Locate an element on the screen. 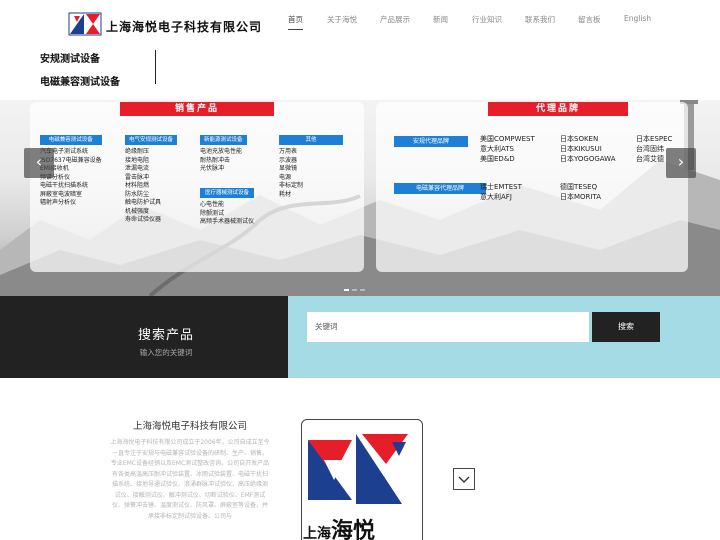 This screenshot has height=540, width=720. tagline-emc: 电磁兼容测试设备 is located at coordinates (80, 82).